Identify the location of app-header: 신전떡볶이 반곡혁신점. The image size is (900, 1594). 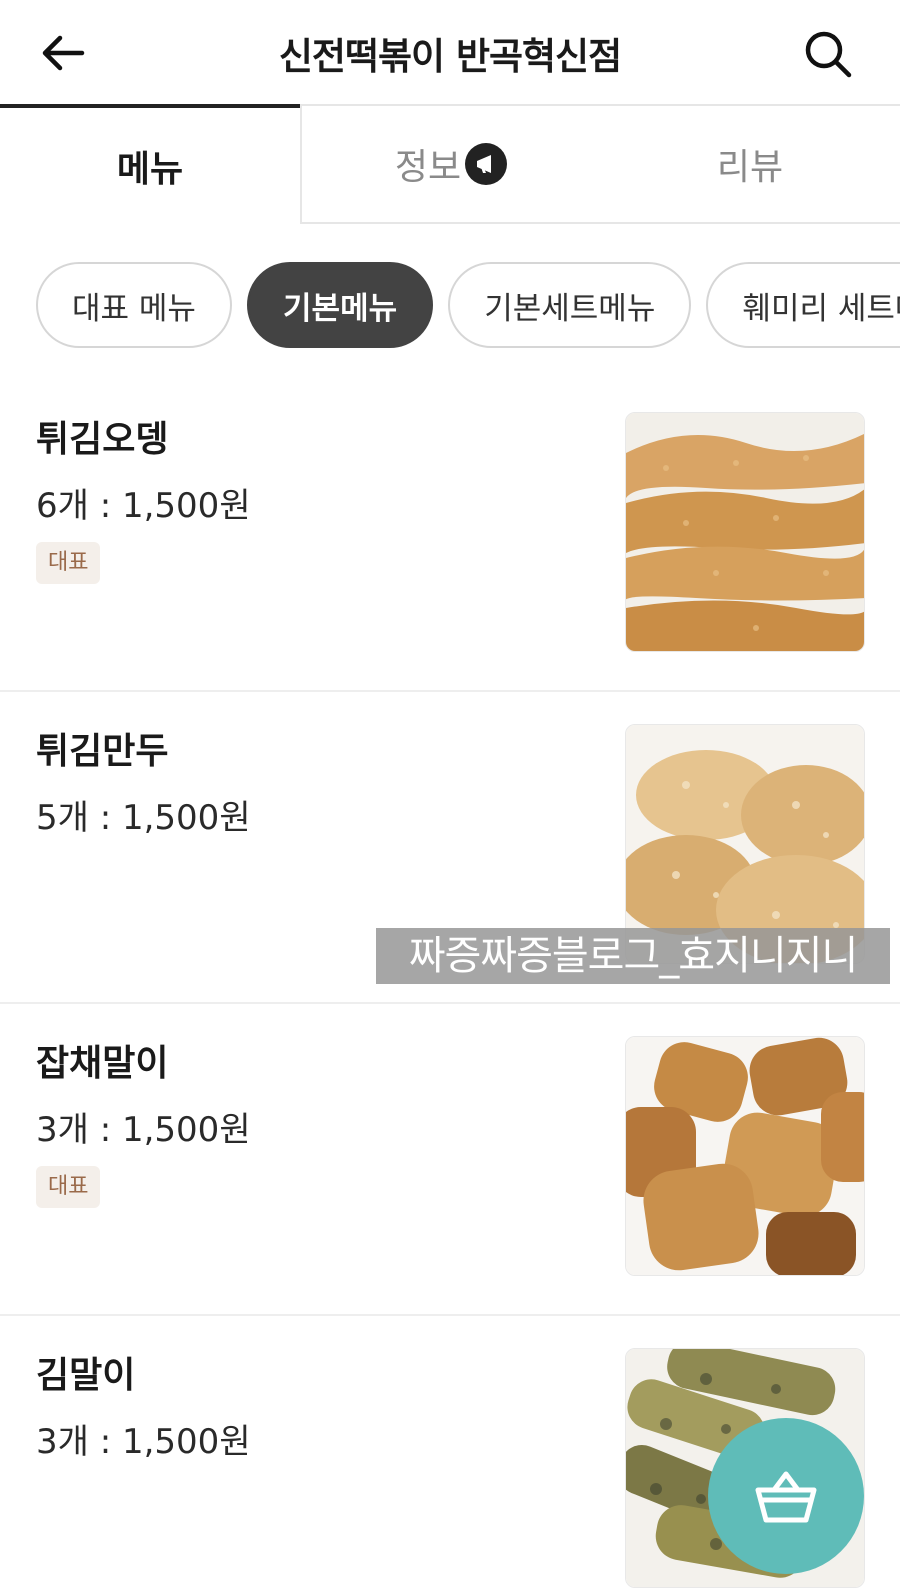
(450, 52).